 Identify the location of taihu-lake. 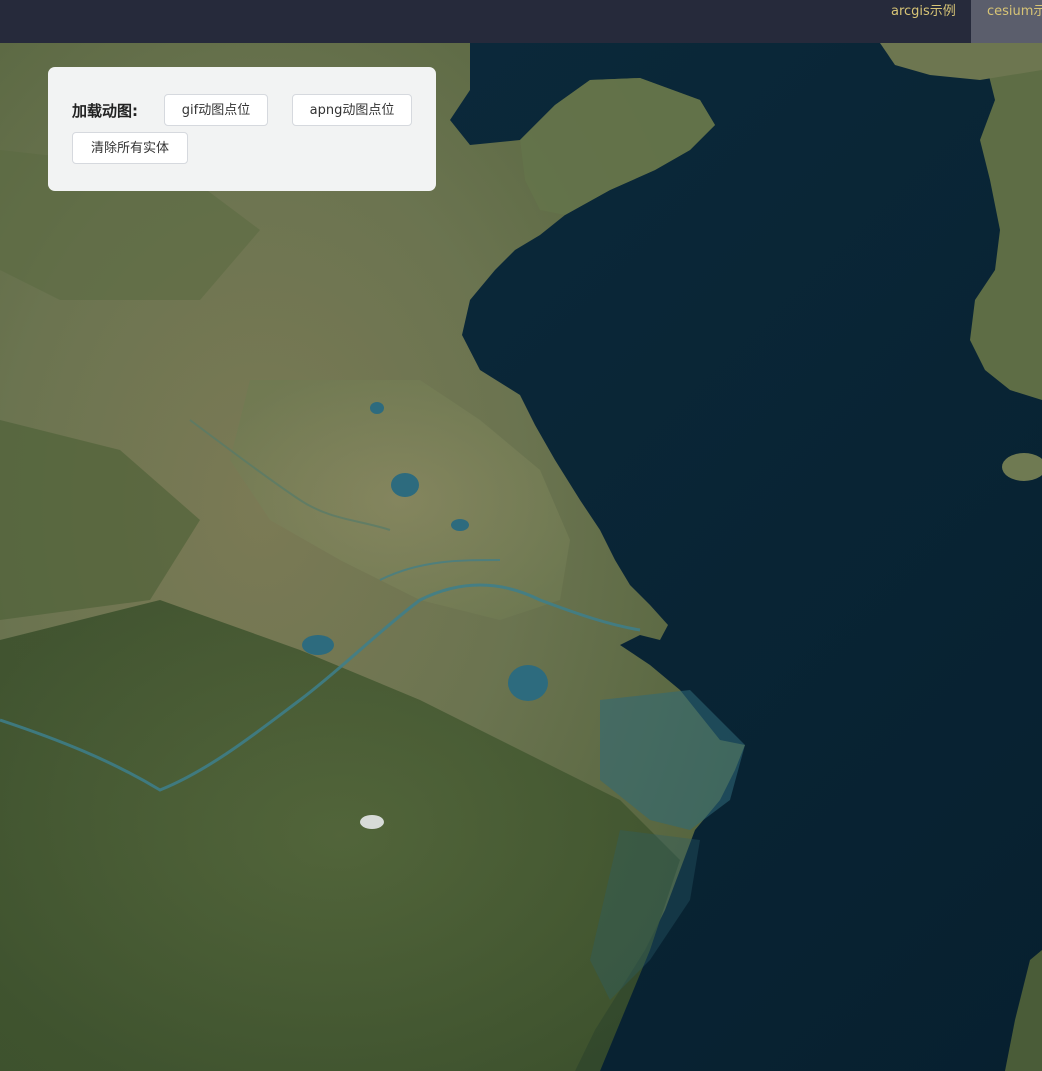
(528, 683).